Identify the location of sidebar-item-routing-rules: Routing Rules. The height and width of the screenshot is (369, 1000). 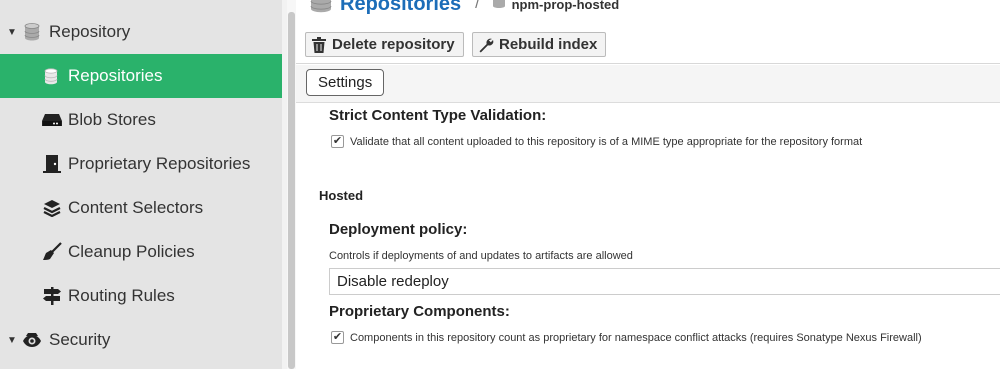
(141, 296).